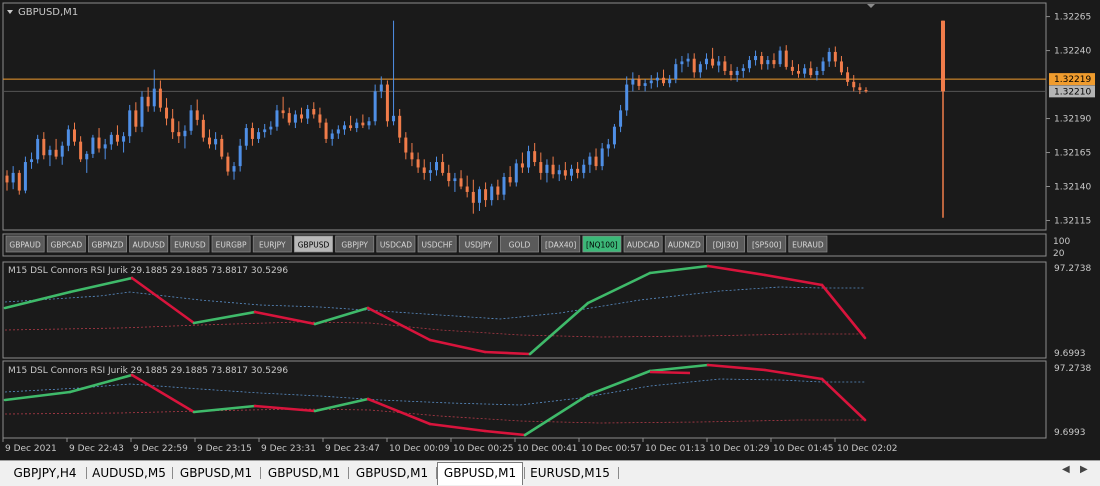 This screenshot has height=486, width=1100. I want to click on time-tick-label: 10 Dec 01:45, so click(803, 449).